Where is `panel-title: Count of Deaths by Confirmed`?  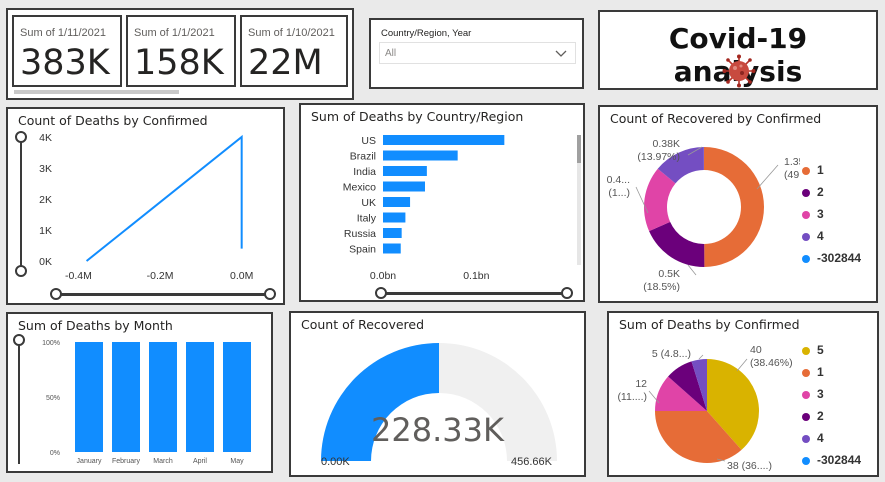
panel-title: Count of Deaths by Confirmed is located at coordinates (113, 120).